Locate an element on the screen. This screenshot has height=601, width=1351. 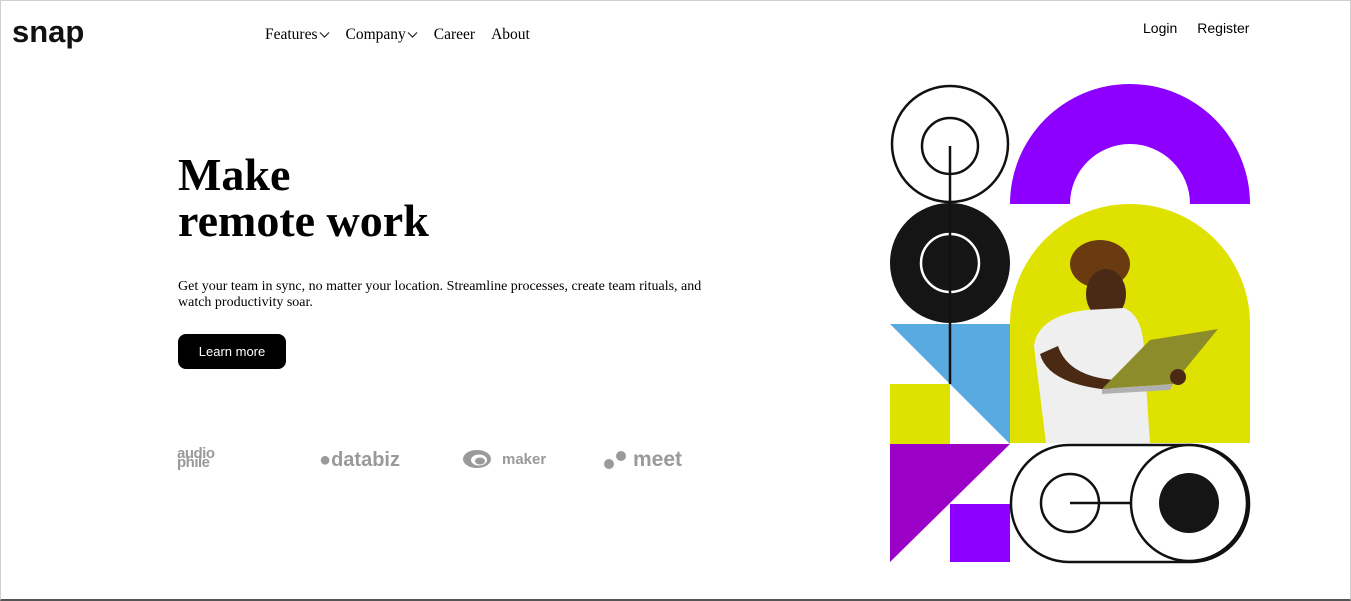
learn-more-button: Learn more is located at coordinates (232, 351).